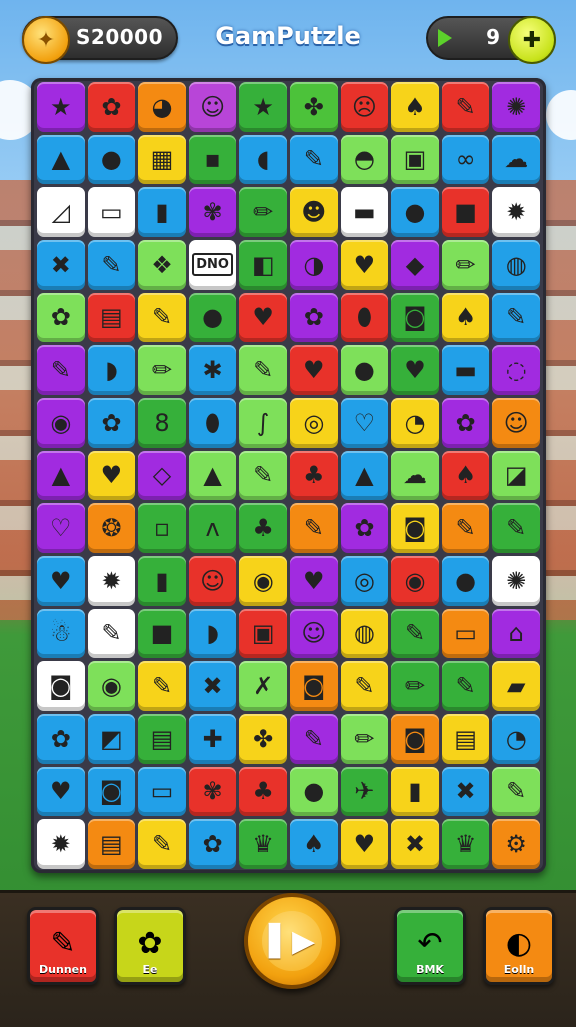  What do you see at coordinates (162, 423) in the screenshot?
I see `tile-r6-c2: 8` at bounding box center [162, 423].